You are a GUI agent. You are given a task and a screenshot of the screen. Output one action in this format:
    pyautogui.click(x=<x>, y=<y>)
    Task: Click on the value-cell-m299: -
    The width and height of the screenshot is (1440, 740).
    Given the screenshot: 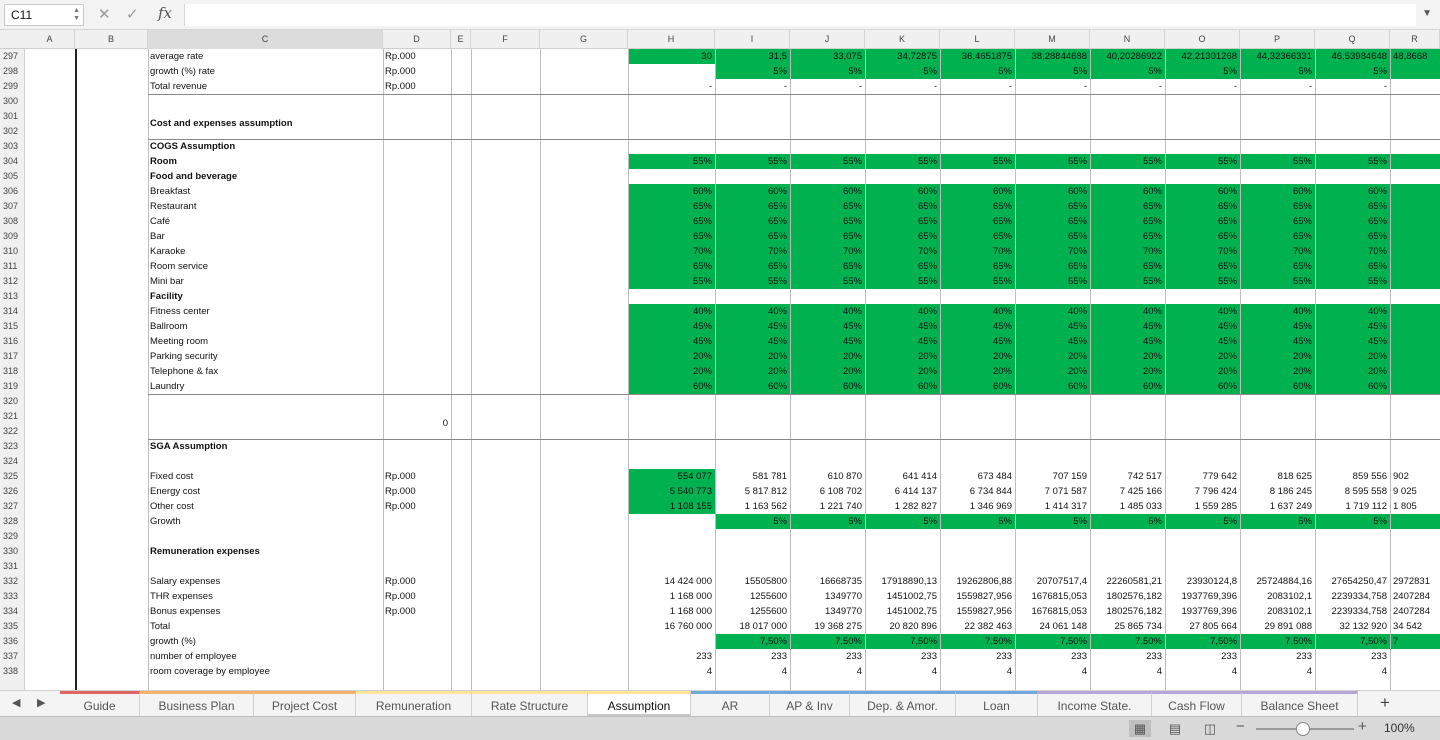 What is the action you would take?
    pyautogui.click(x=1052, y=86)
    